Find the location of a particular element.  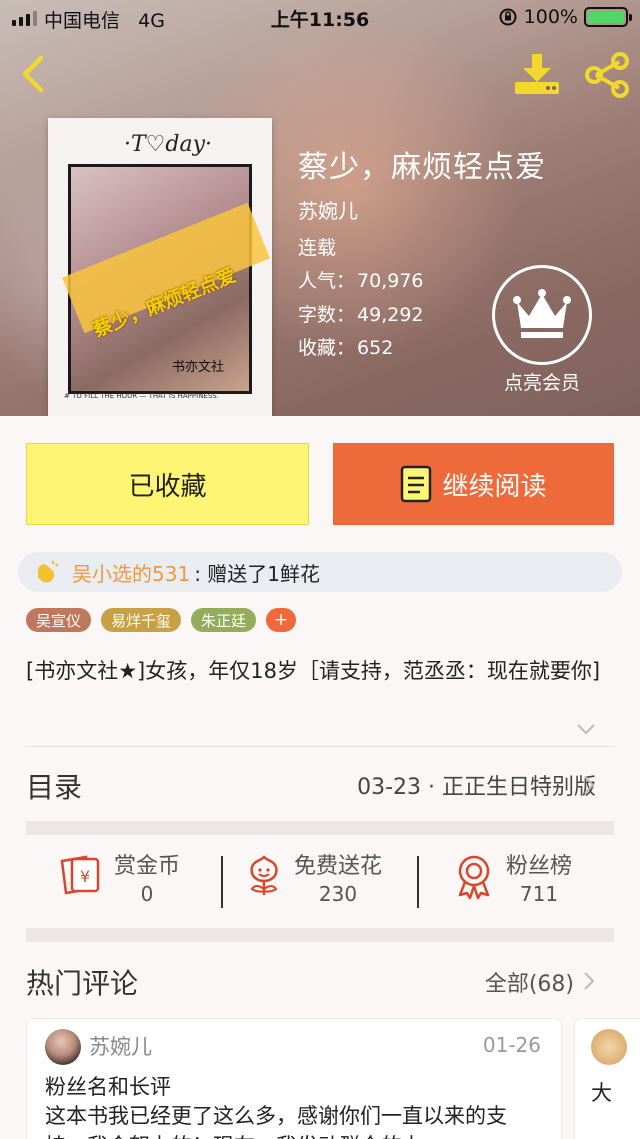

popularity-stat: 人气： 70,976 is located at coordinates (361, 281).